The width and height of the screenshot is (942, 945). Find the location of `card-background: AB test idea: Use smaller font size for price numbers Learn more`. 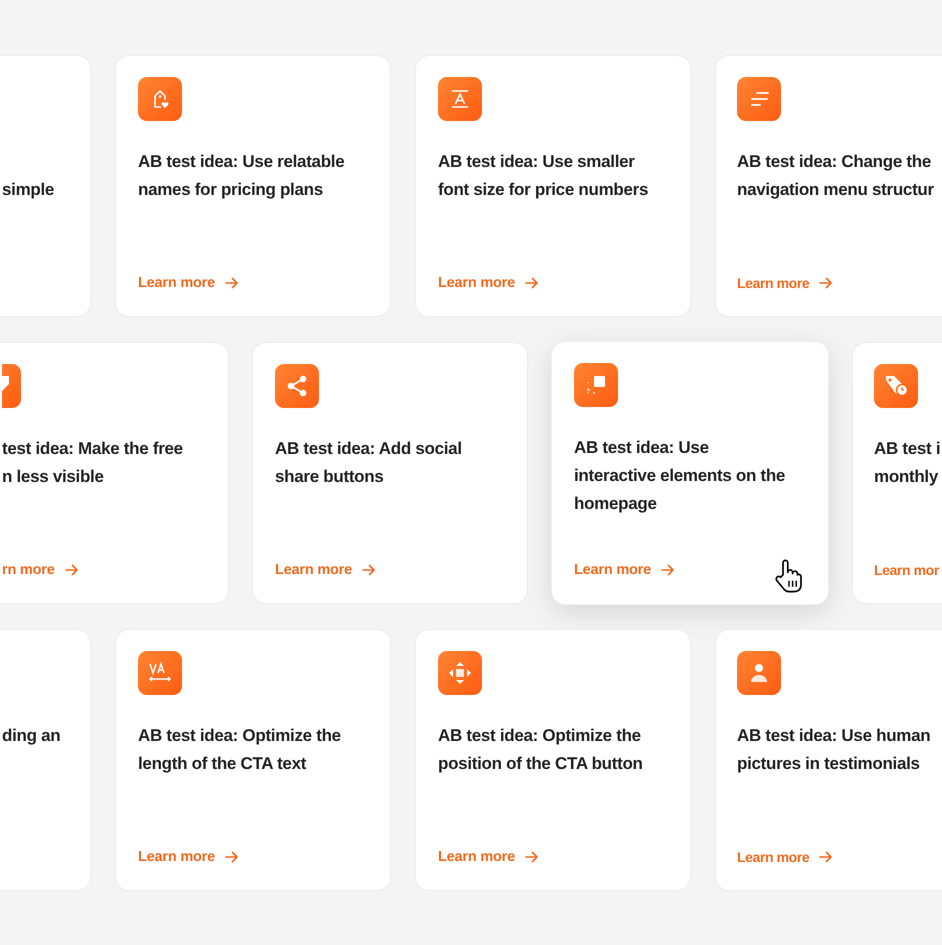

card-background: AB test idea: Use smaller font size for price numbers Learn more is located at coordinates (553, 186).